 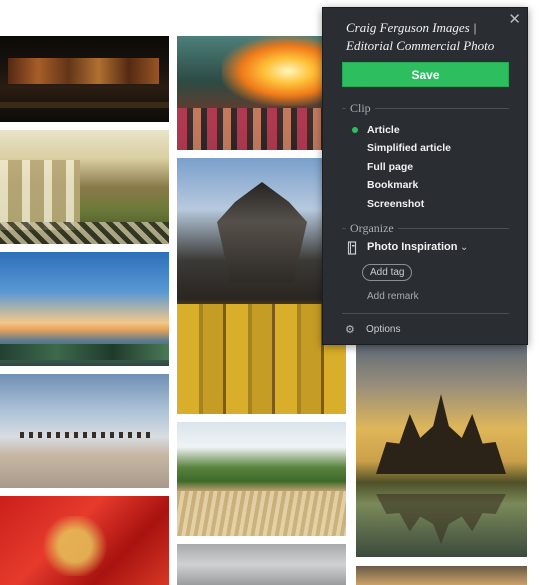 What do you see at coordinates (383, 329) in the screenshot?
I see `options-link: Options` at bounding box center [383, 329].